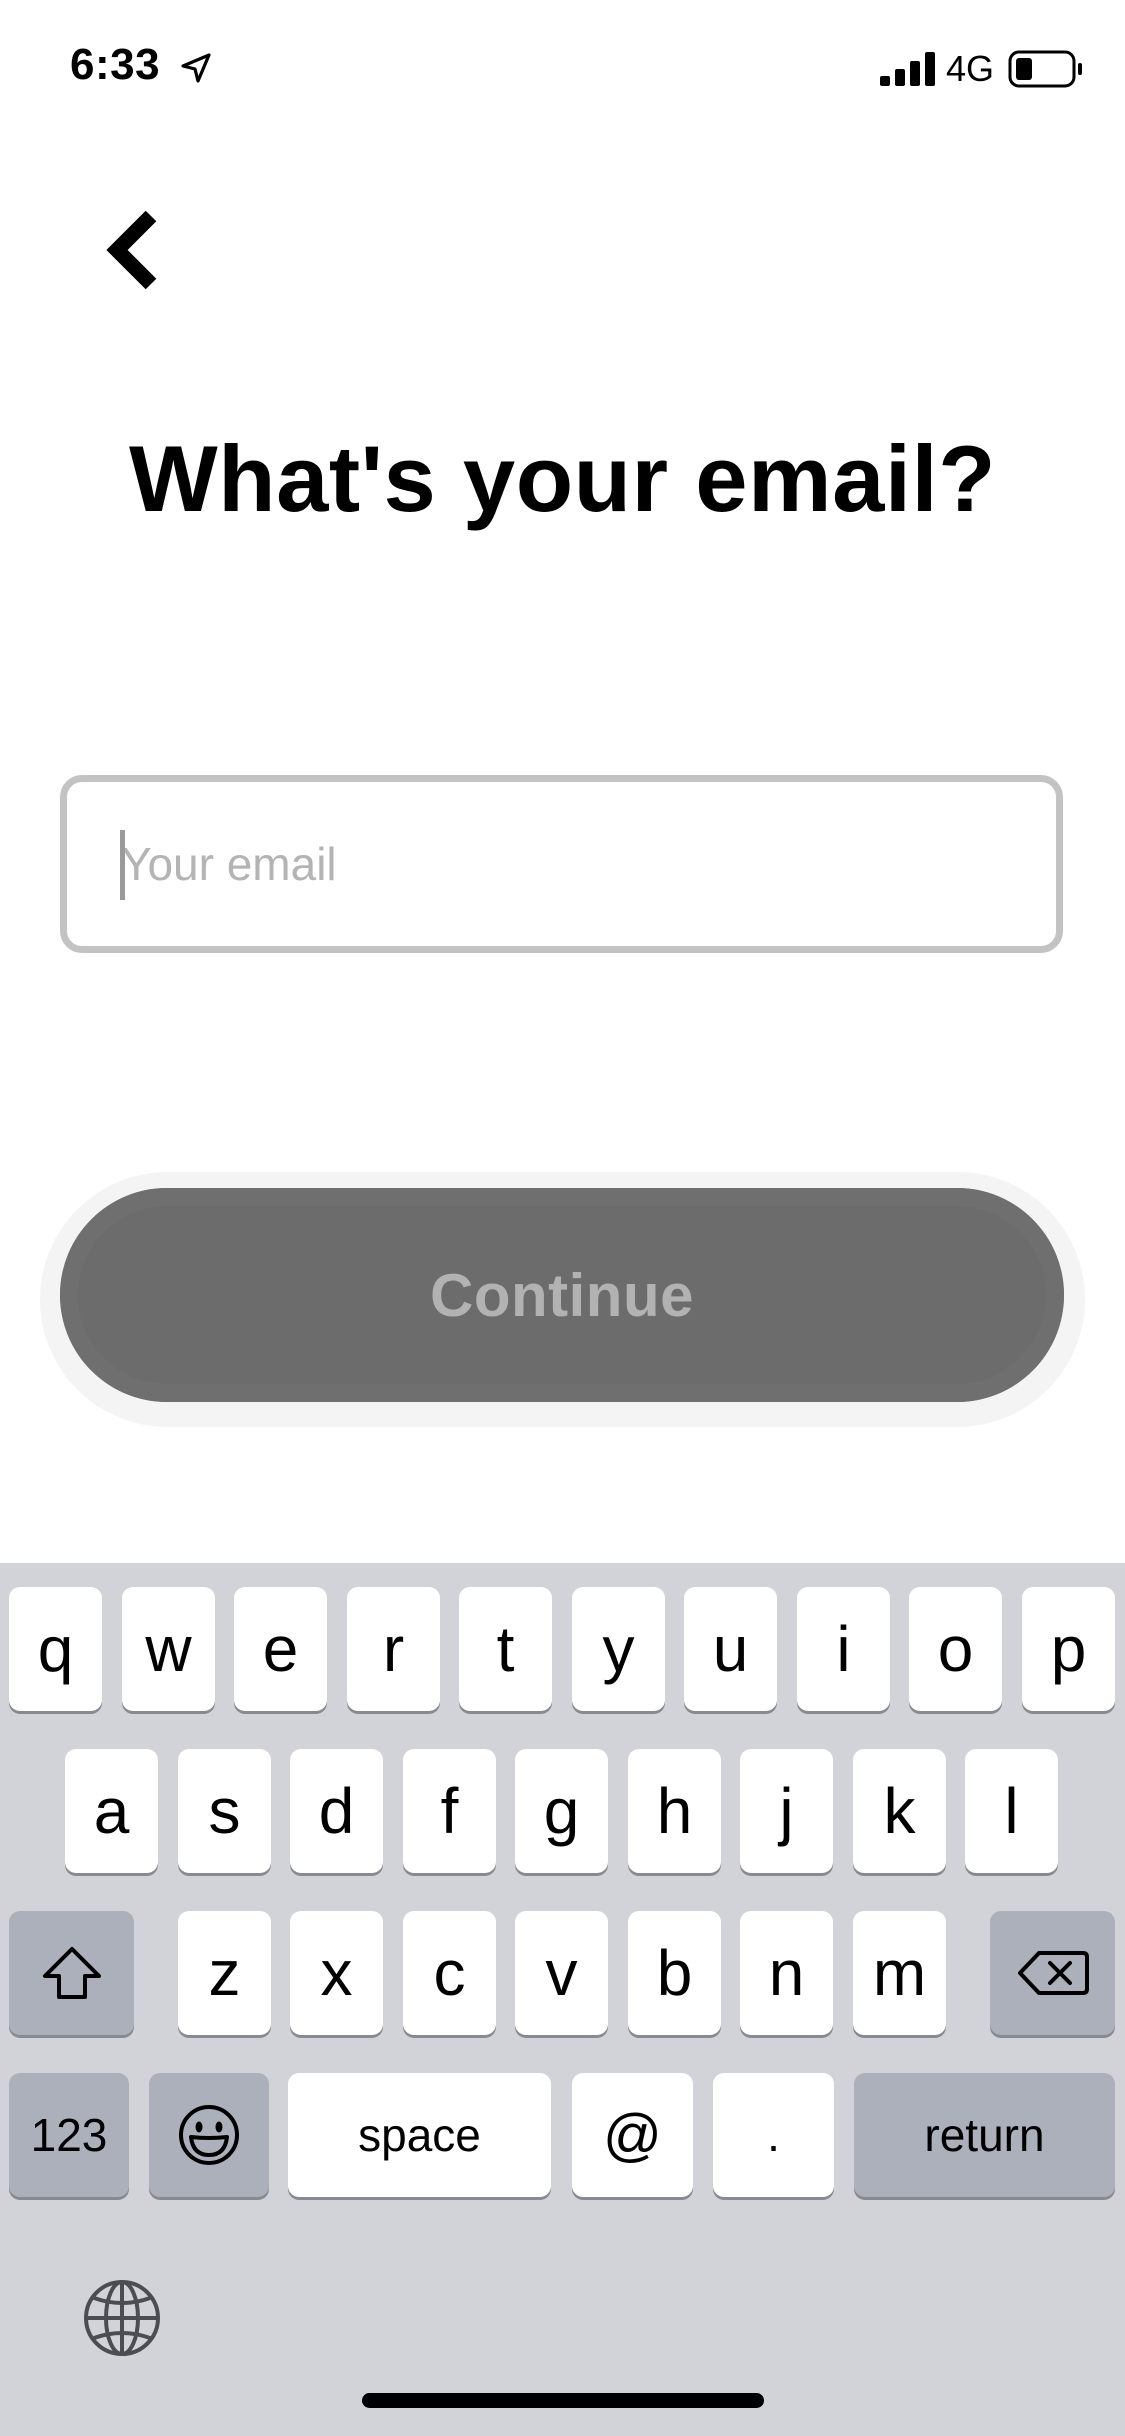 This screenshot has width=1125, height=2436. Describe the element at coordinates (786, 1811) in the screenshot. I see `key-j: j` at that location.